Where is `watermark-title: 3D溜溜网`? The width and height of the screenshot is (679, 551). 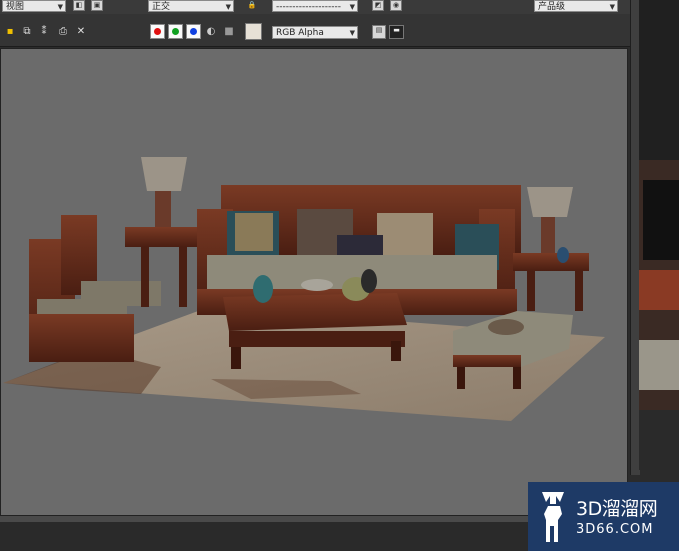 watermark-title: 3D溜溜网 is located at coordinates (617, 509).